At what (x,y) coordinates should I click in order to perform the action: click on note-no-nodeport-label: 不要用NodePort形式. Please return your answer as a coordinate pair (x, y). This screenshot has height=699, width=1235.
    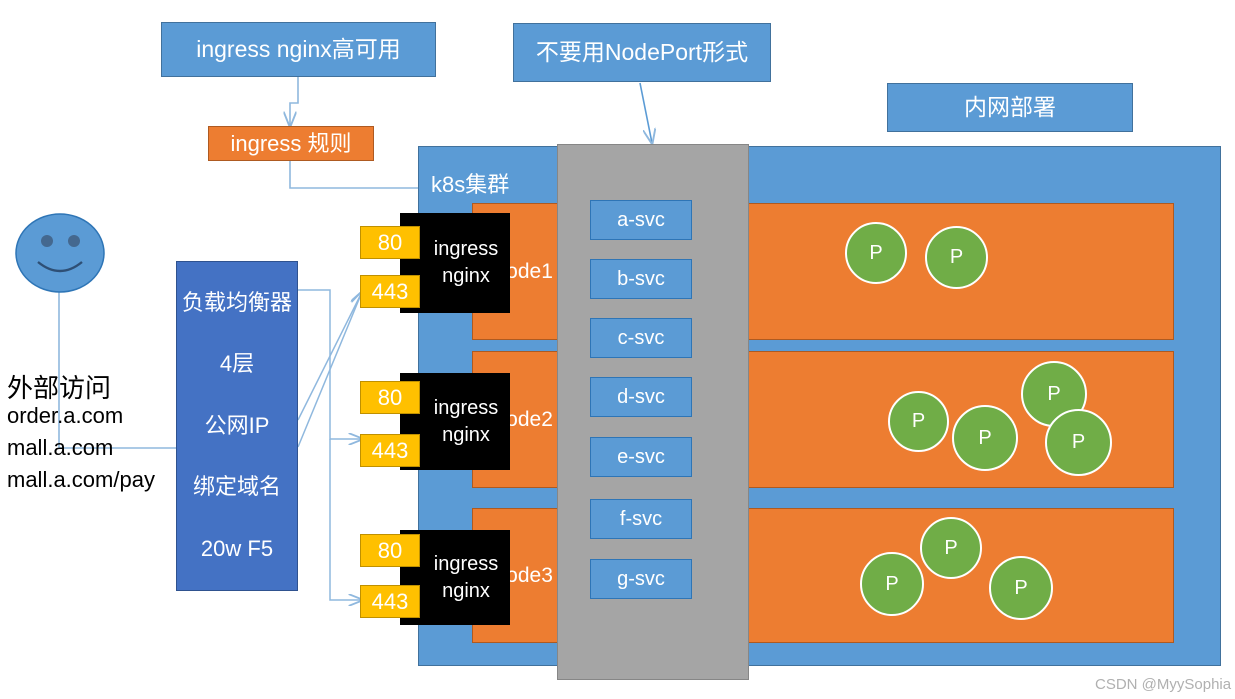
    Looking at the image, I should click on (642, 52).